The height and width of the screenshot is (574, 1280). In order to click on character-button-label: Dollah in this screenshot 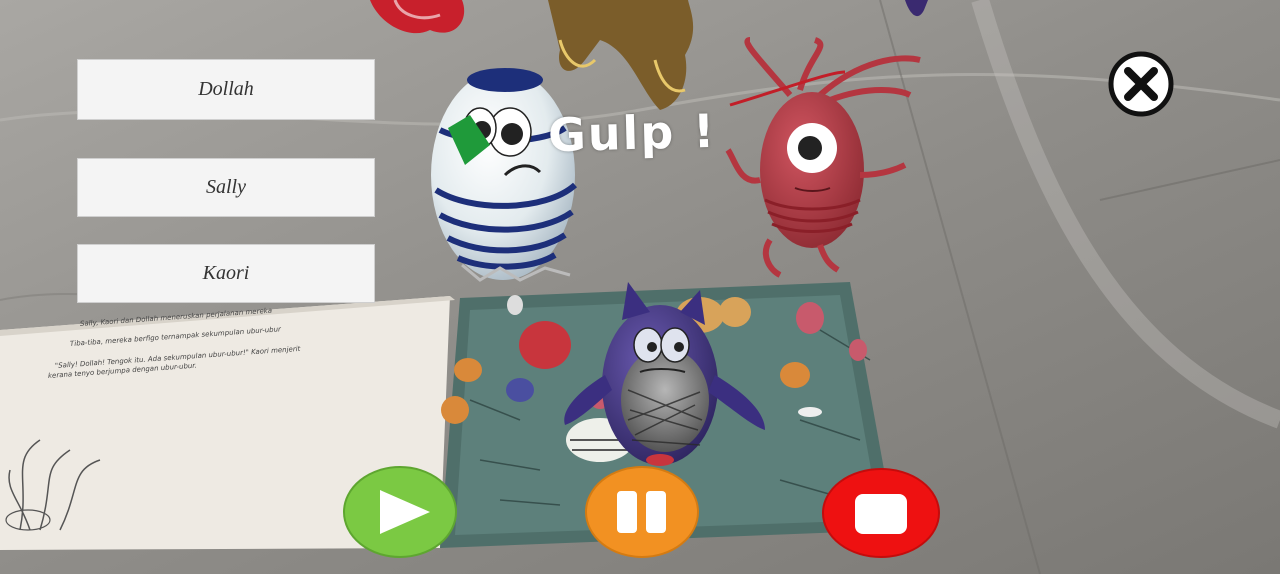, I will do `click(226, 89)`.